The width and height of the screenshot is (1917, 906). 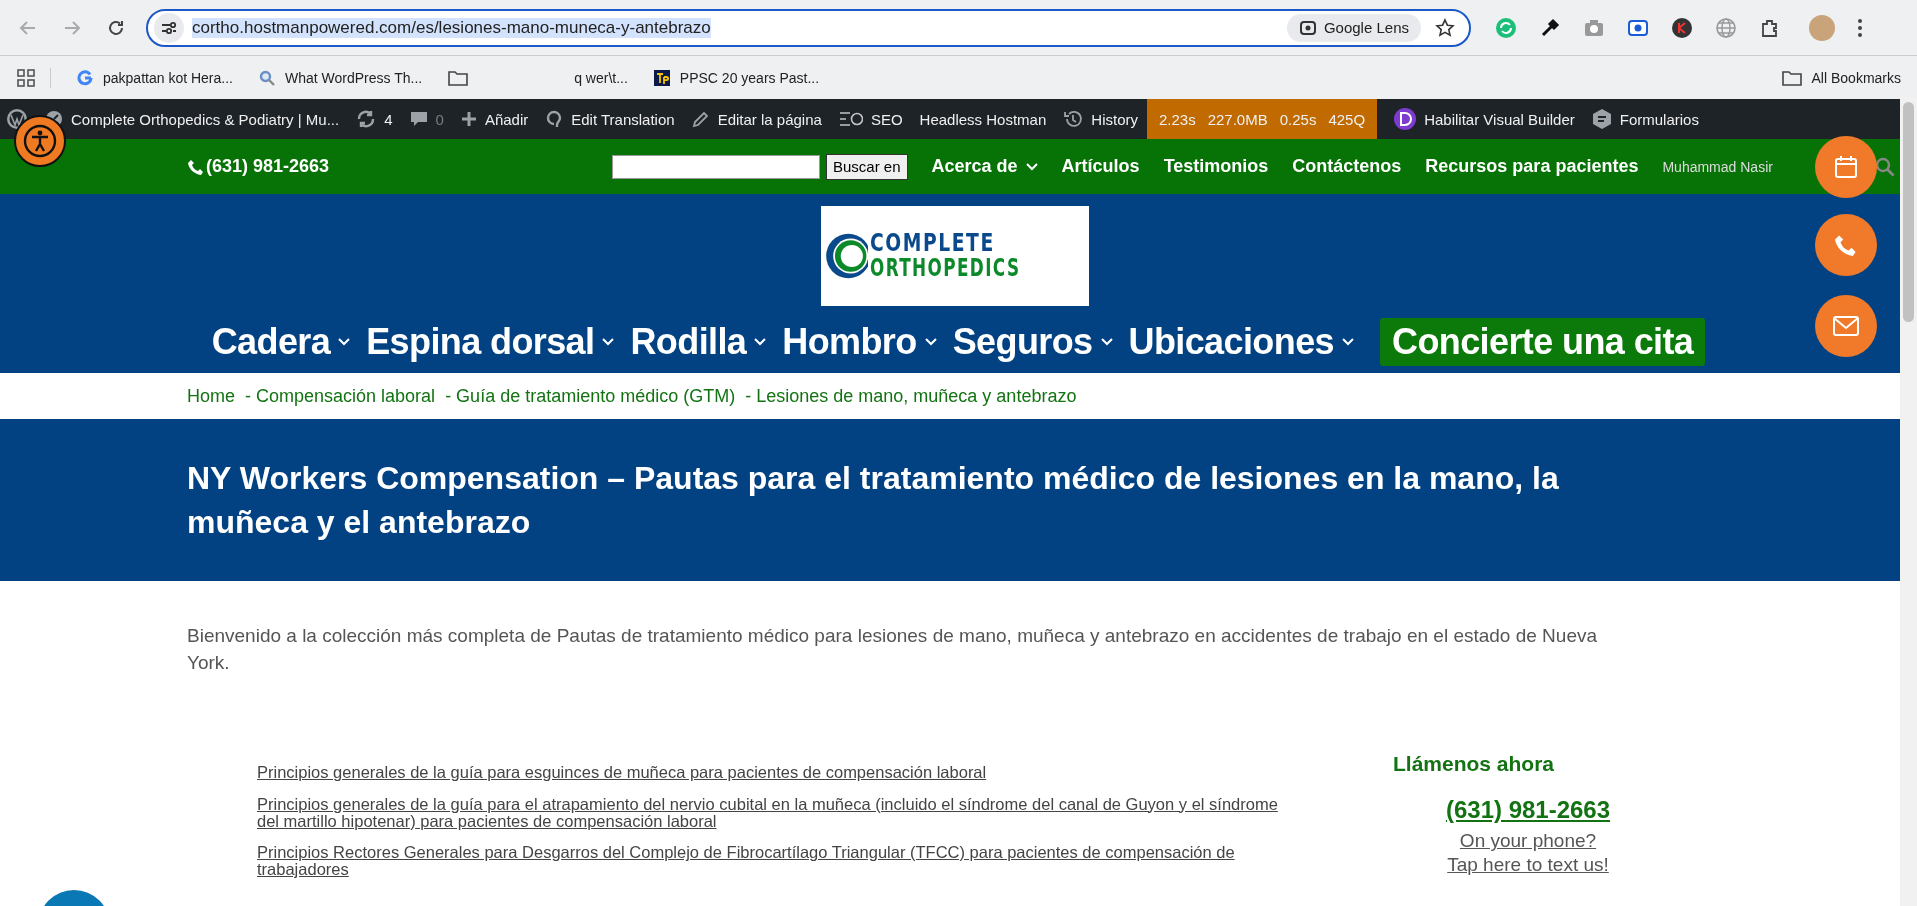 I want to click on call-heading: Llámenos ahora, so click(x=1474, y=764).